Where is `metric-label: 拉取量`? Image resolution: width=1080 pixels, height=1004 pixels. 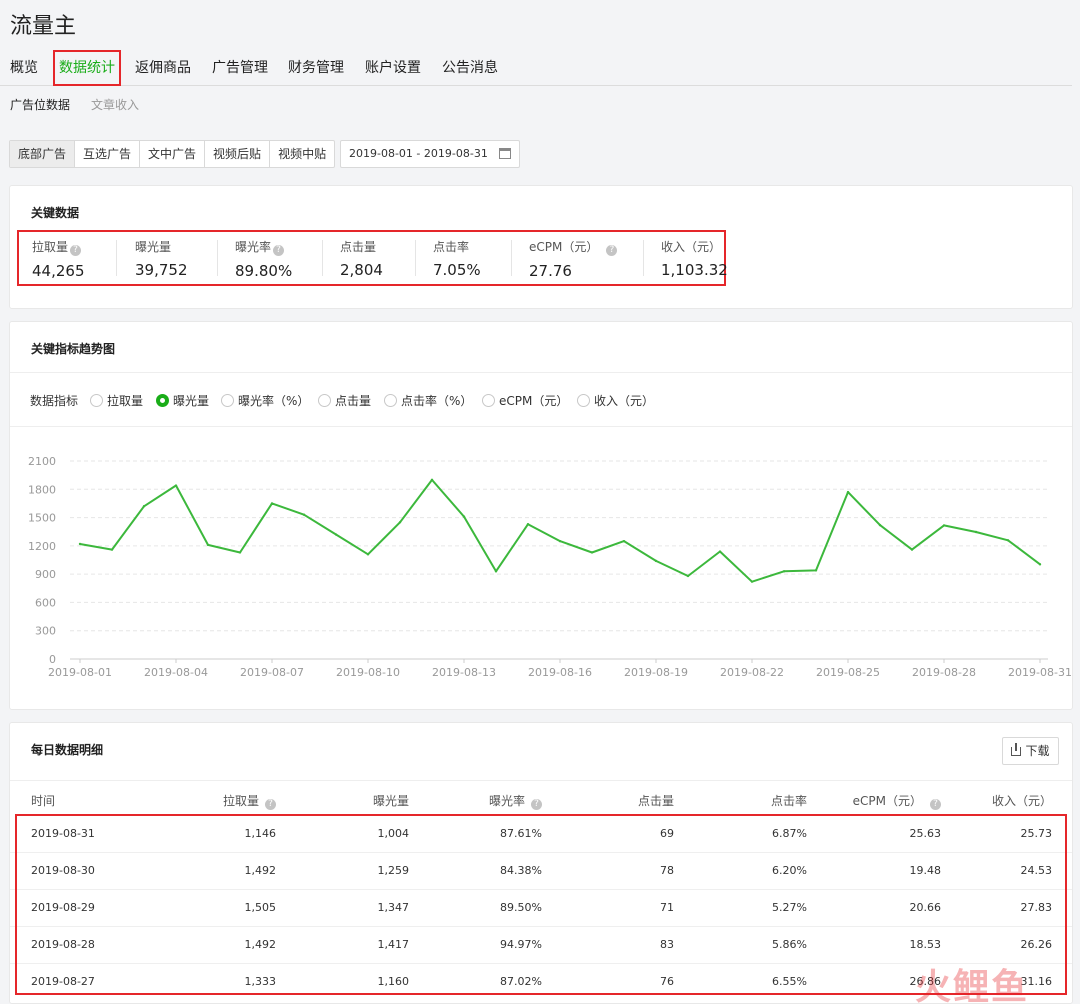 metric-label: 拉取量 is located at coordinates (50, 247).